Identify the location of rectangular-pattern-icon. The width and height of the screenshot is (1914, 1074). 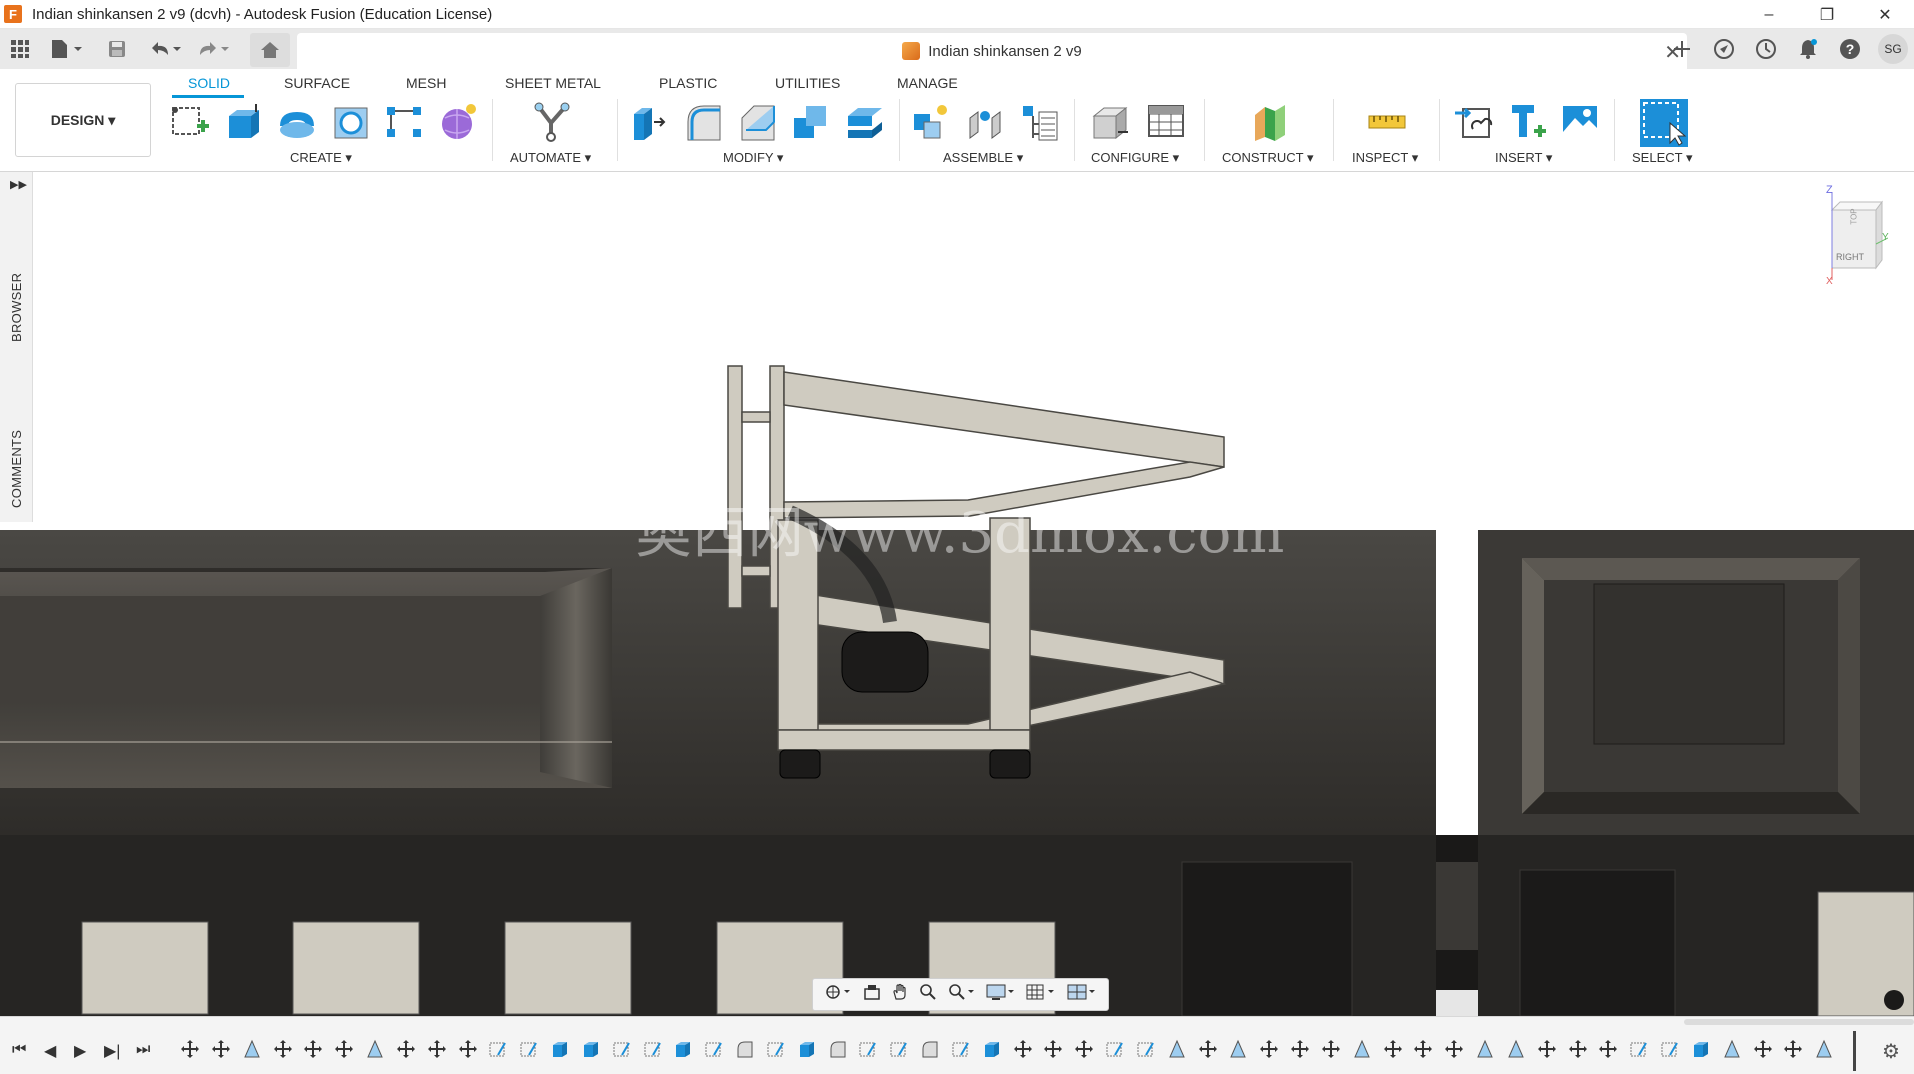
(404, 122).